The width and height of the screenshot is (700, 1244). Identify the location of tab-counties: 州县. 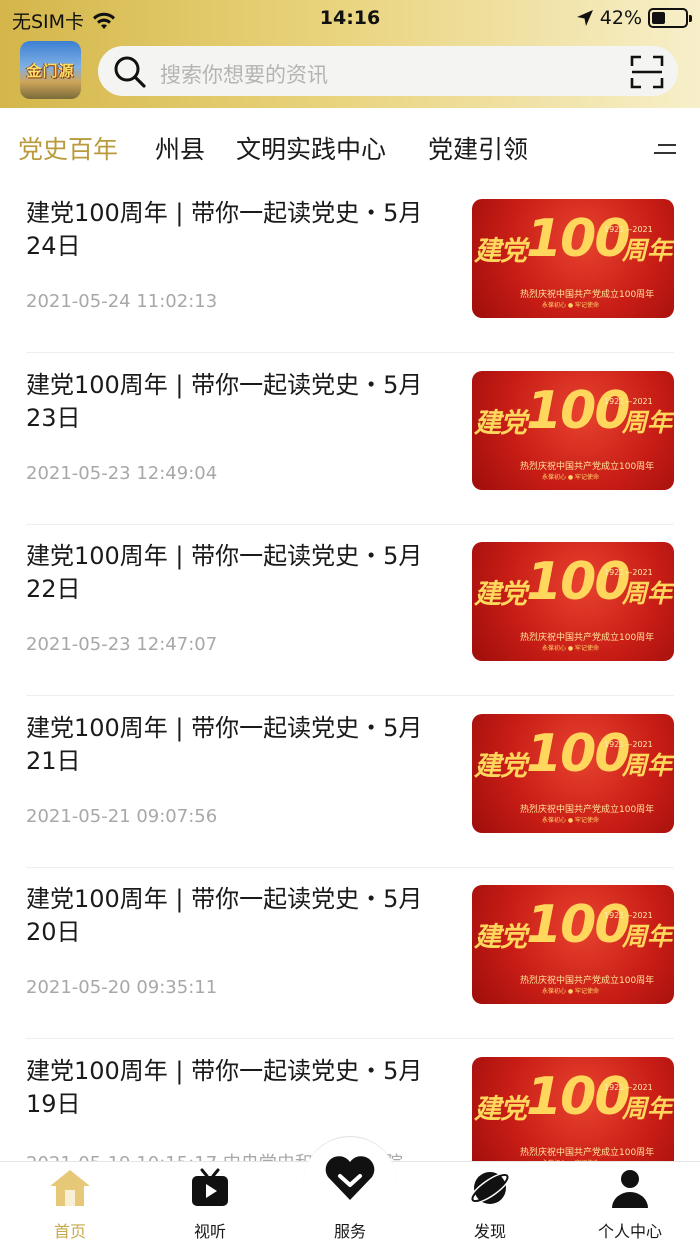
(180, 148).